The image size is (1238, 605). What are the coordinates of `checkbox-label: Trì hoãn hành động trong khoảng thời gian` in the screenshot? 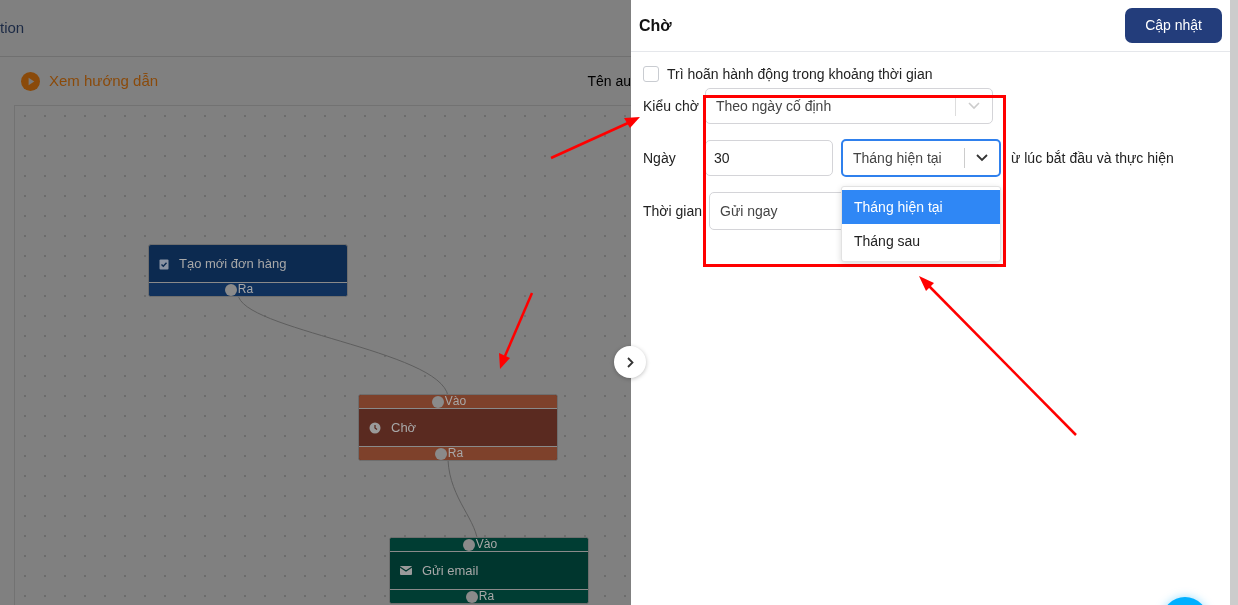 It's located at (800, 74).